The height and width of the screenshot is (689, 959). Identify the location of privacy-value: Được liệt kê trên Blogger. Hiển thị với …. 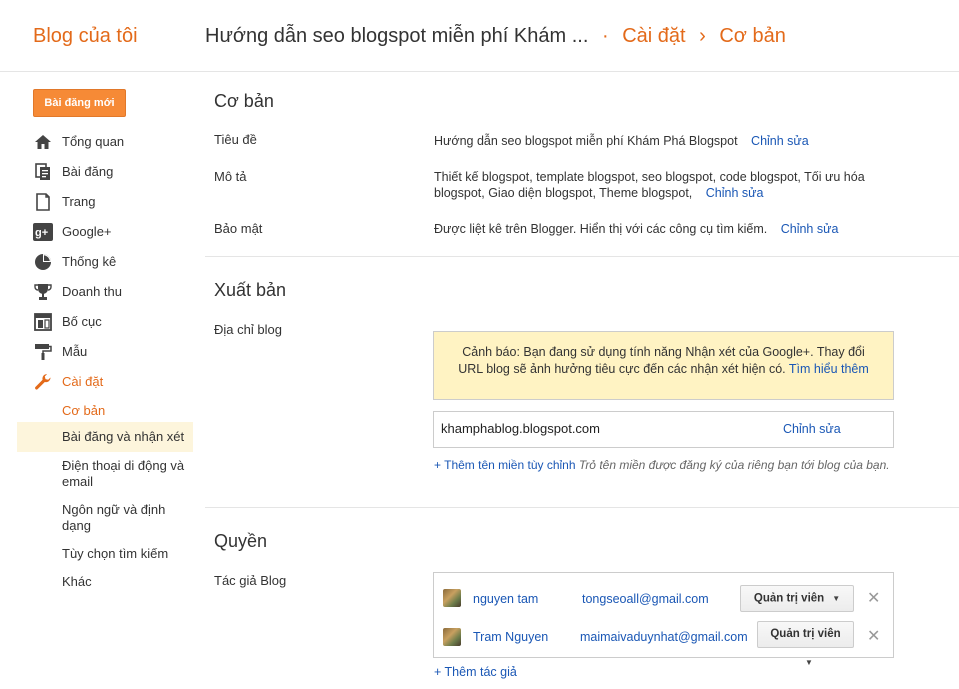
(636, 229).